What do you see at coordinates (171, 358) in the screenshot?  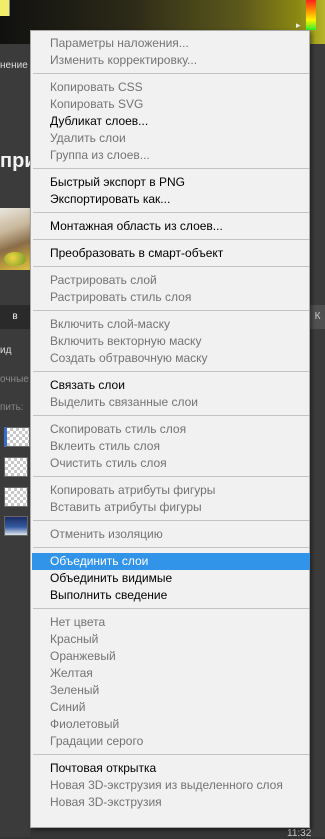 I see `menu-item: Создать обтравочную маску` at bounding box center [171, 358].